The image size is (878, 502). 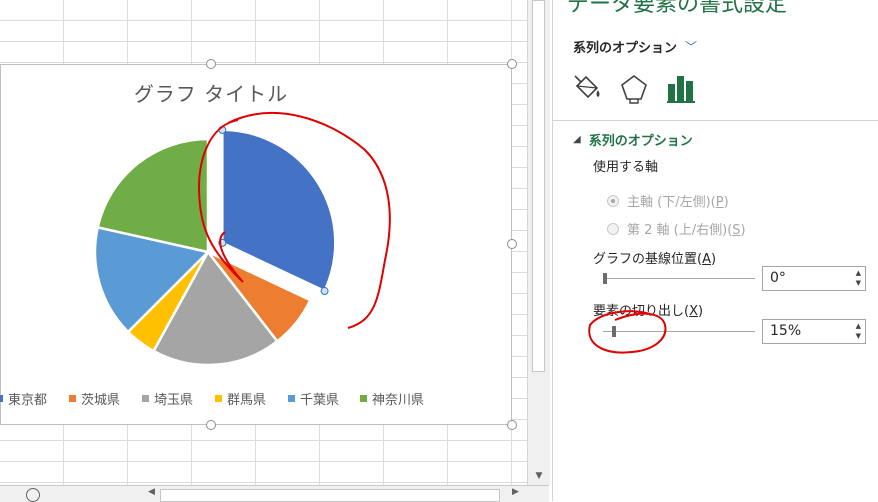 What do you see at coordinates (512, 425) in the screenshot?
I see `resize-handle-bottom-right` at bounding box center [512, 425].